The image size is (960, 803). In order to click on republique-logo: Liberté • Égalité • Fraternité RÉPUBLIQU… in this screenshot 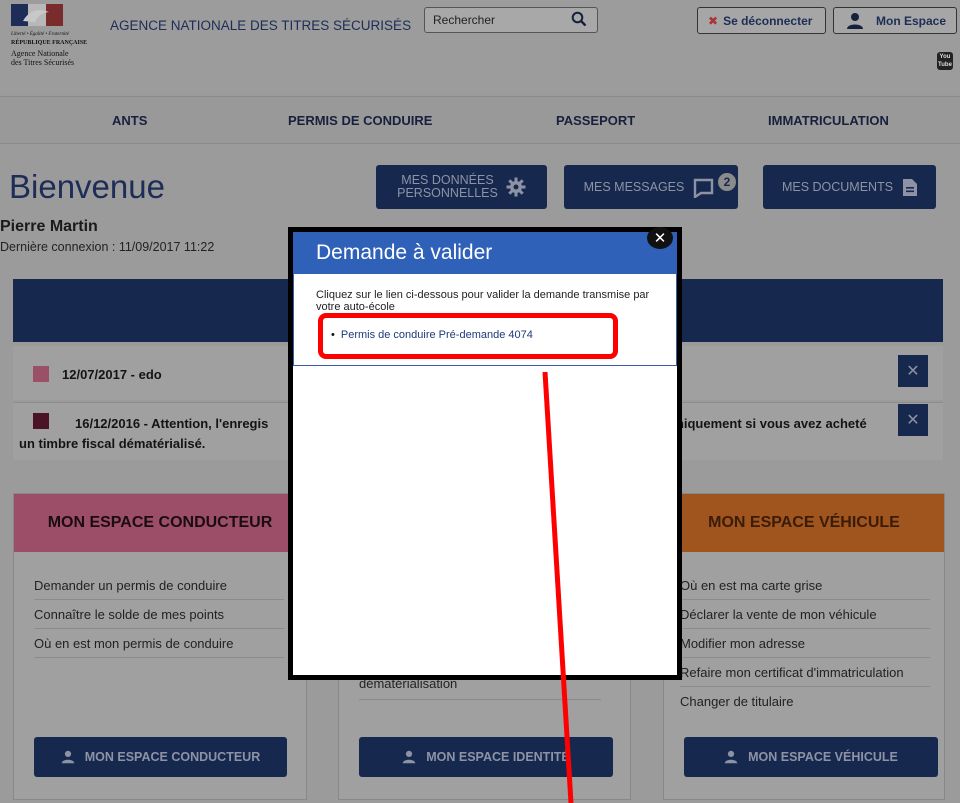, I will do `click(50, 46)`.